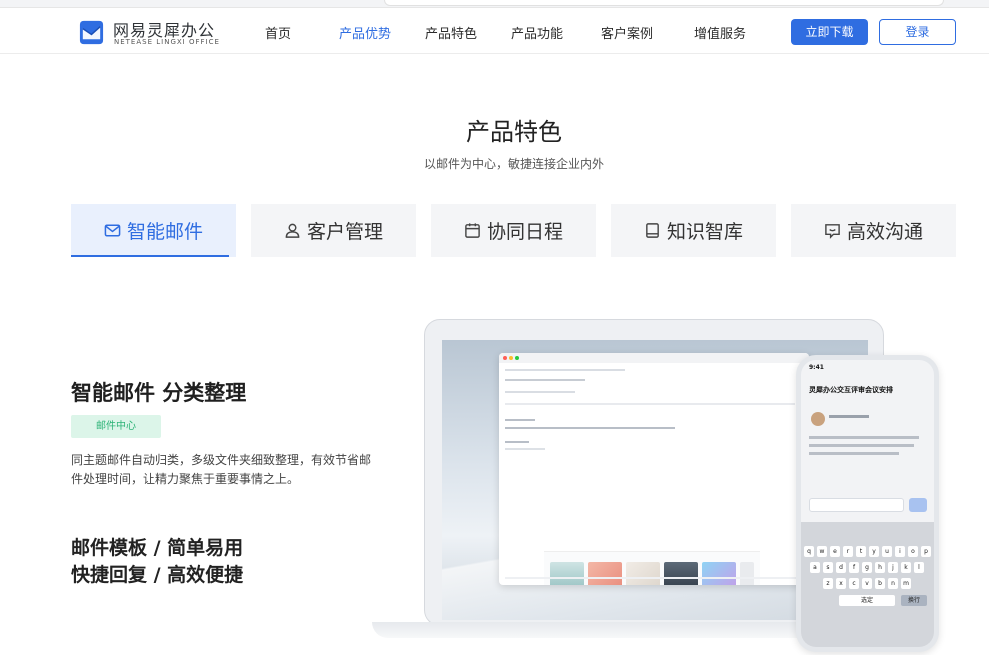 This screenshot has width=989, height=655. What do you see at coordinates (278, 32) in the screenshot?
I see `nav-item-home: 首页` at bounding box center [278, 32].